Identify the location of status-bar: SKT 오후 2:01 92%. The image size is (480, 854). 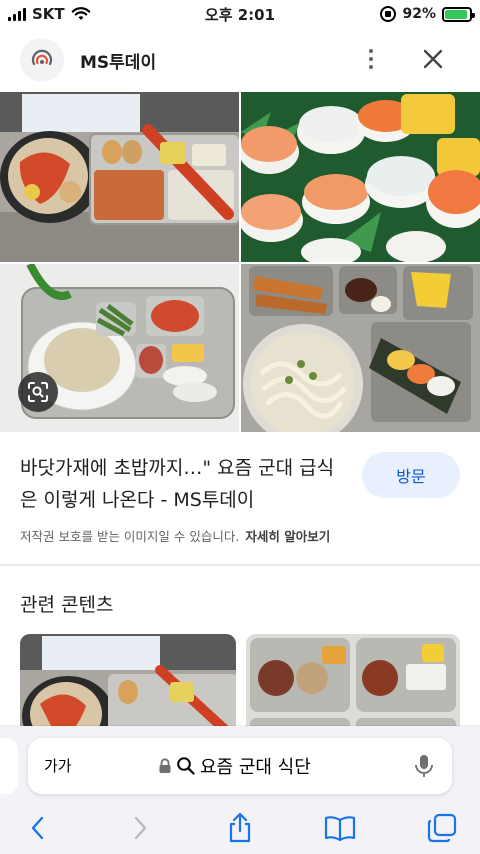
(240, 14).